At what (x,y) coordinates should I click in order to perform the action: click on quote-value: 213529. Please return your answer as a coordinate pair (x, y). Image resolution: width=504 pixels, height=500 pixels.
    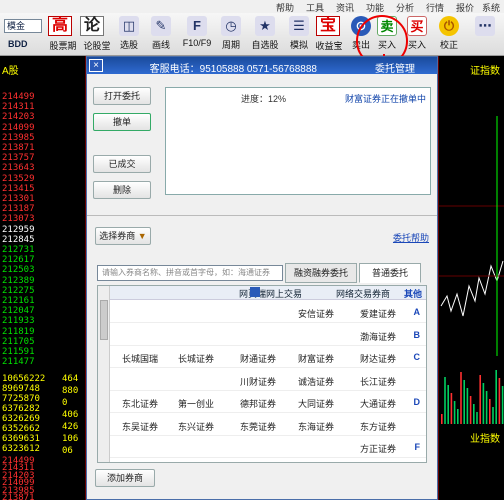
    Looking at the image, I should click on (18, 178).